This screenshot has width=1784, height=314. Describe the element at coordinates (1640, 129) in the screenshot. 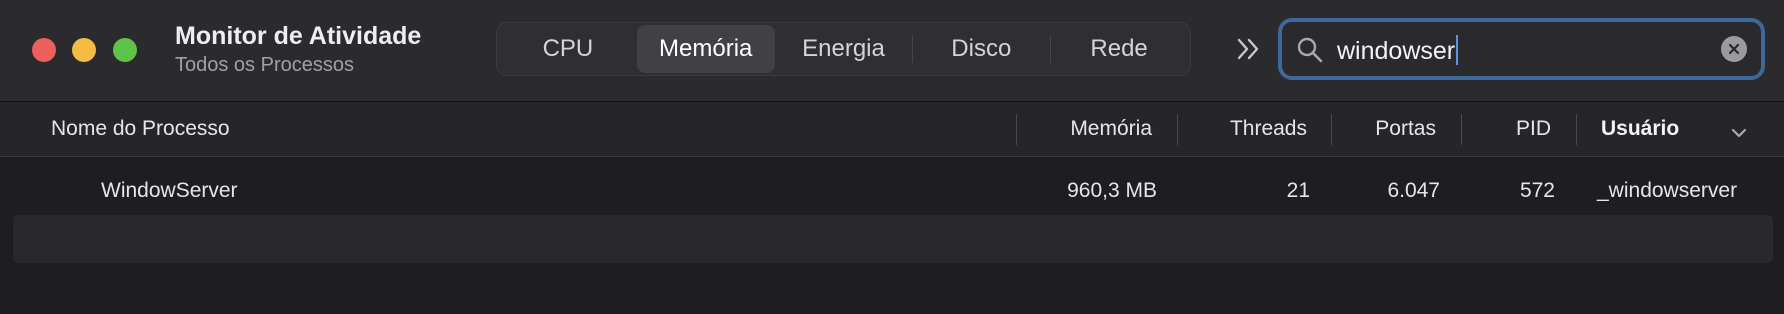

I see `column-header-user: Usuário` at that location.